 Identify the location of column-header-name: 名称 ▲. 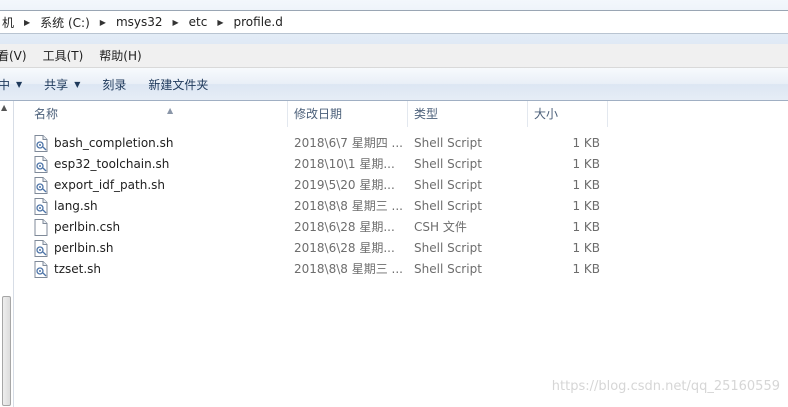
(158, 114).